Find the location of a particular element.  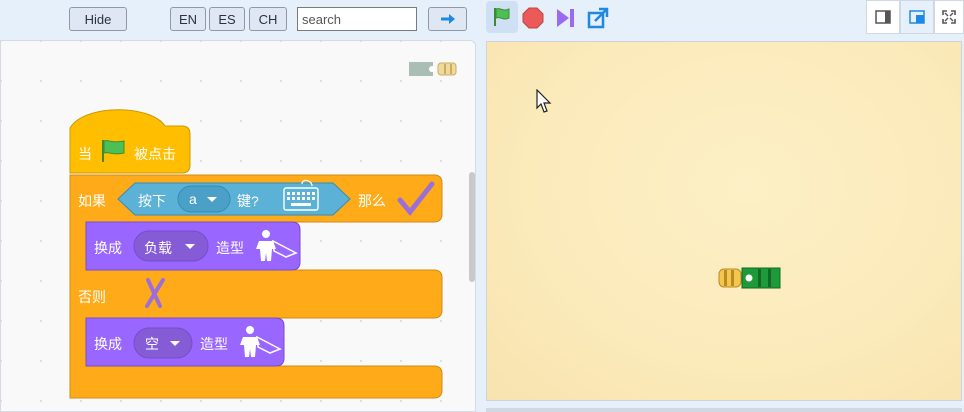

share-icon is located at coordinates (598, 18).